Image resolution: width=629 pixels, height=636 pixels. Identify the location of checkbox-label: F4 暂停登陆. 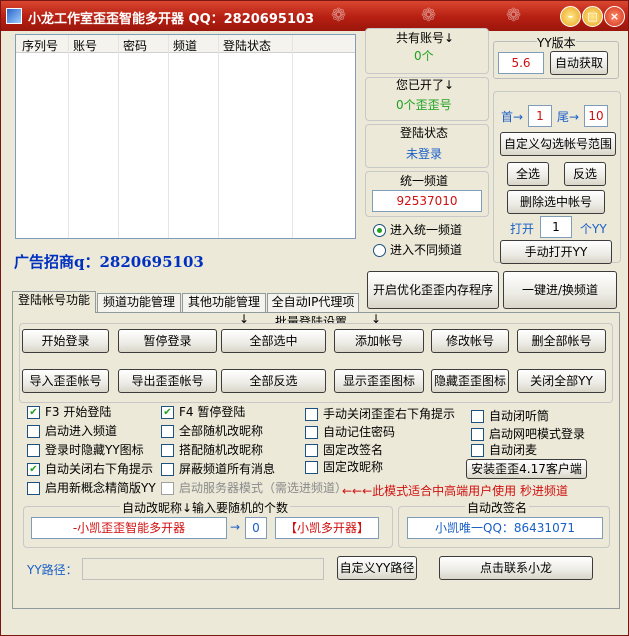
(212, 412).